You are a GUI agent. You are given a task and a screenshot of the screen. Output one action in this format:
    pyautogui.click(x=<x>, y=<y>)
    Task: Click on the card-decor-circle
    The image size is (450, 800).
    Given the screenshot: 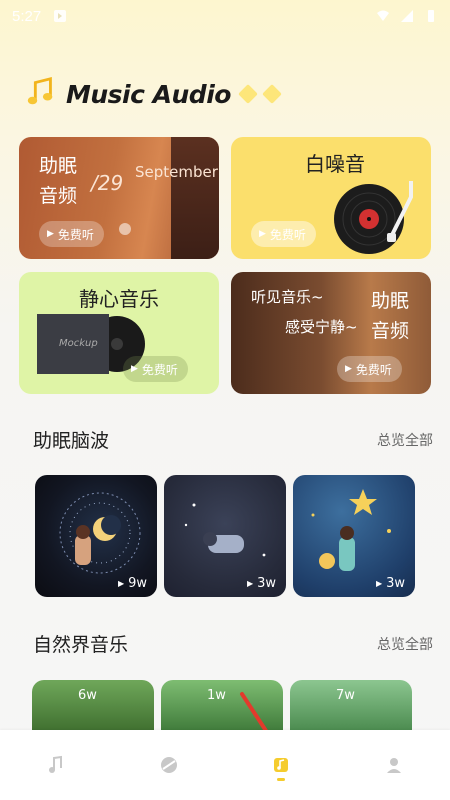 What is the action you would take?
    pyautogui.click(x=125, y=229)
    